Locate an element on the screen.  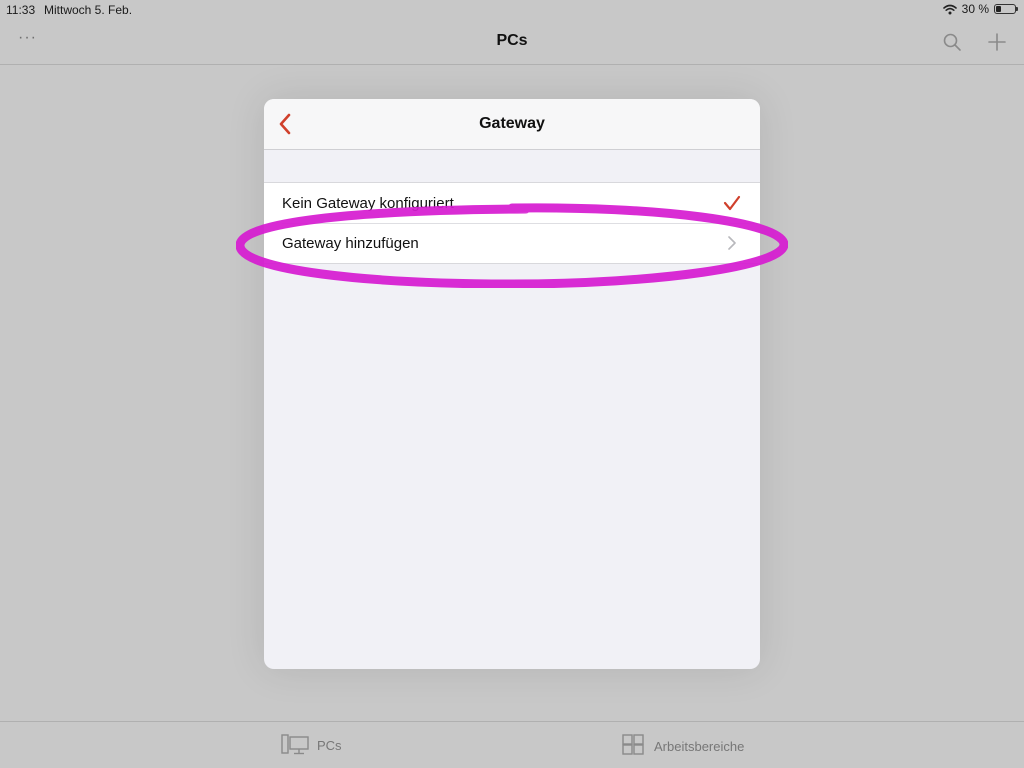
status-indicators: 30 % is located at coordinates (980, 9).